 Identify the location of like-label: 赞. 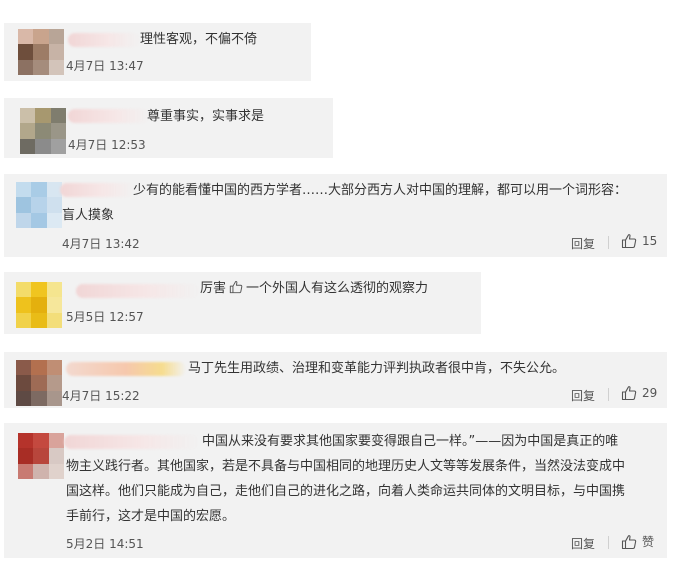
(648, 542).